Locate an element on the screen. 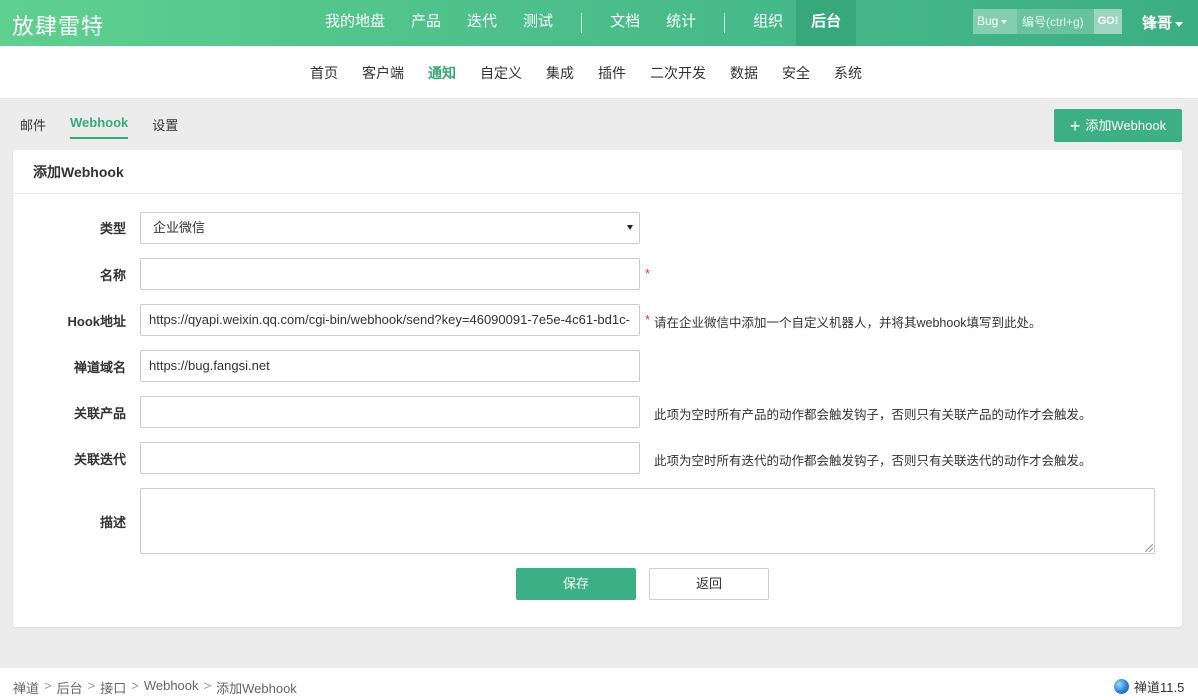 The image size is (1198, 700). name-input is located at coordinates (390, 274).